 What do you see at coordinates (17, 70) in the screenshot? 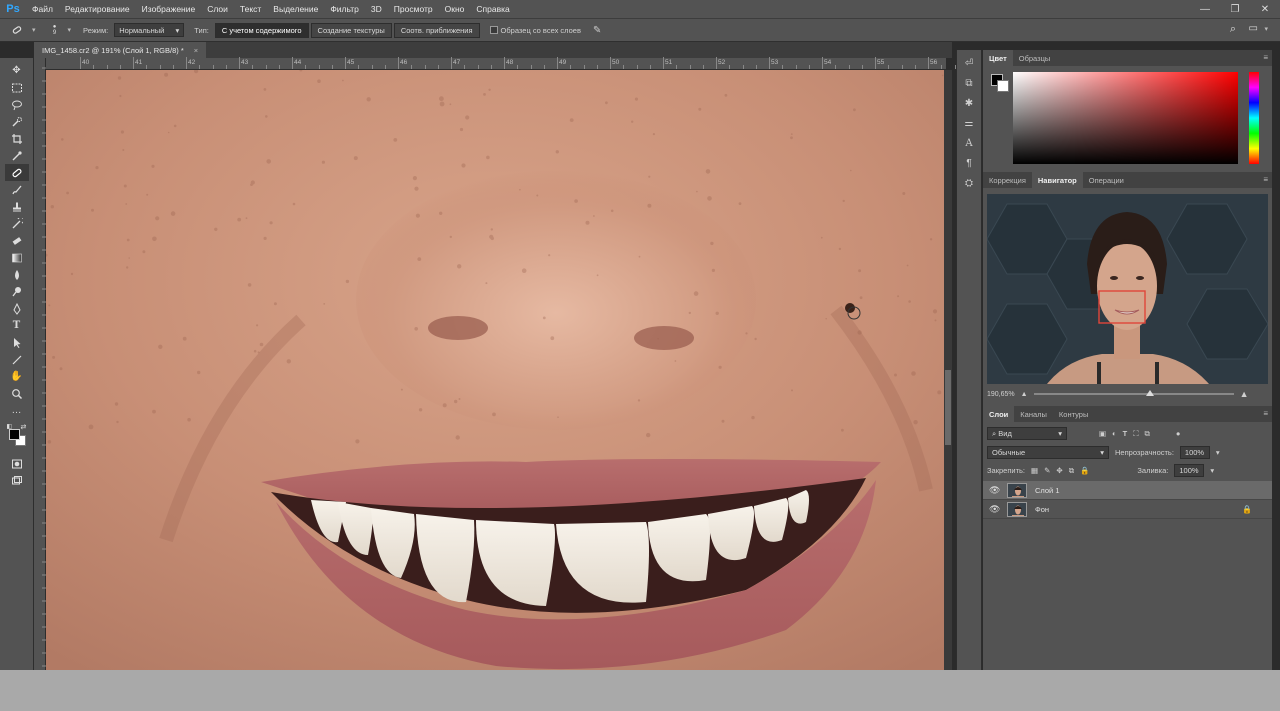
I see `move-tool-icon: ✥` at bounding box center [17, 70].